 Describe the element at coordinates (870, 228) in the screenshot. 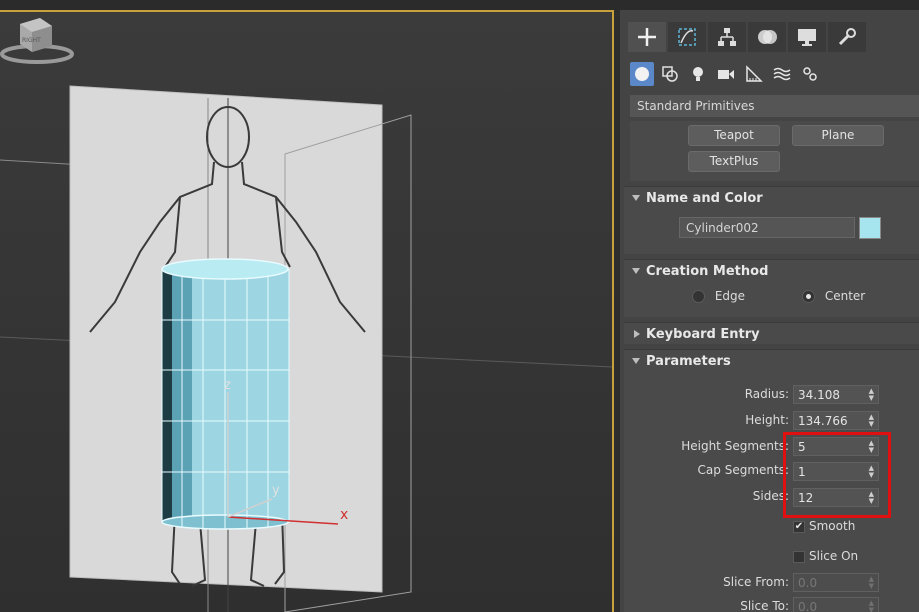

I see `object-color-swatch` at that location.